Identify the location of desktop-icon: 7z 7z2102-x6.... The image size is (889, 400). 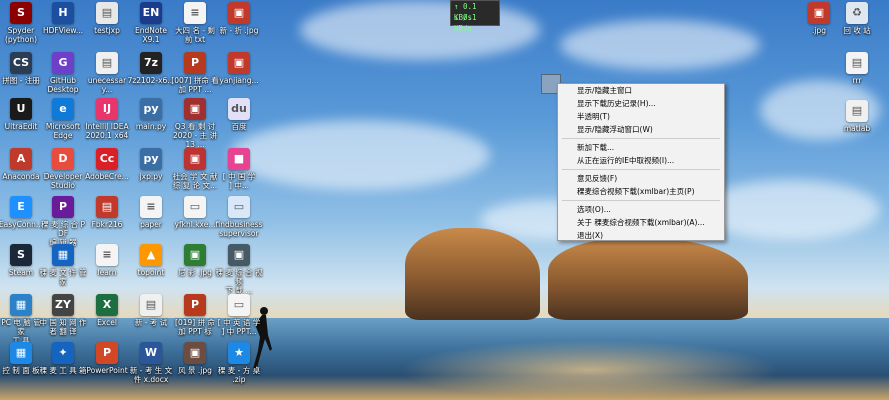
(151, 68).